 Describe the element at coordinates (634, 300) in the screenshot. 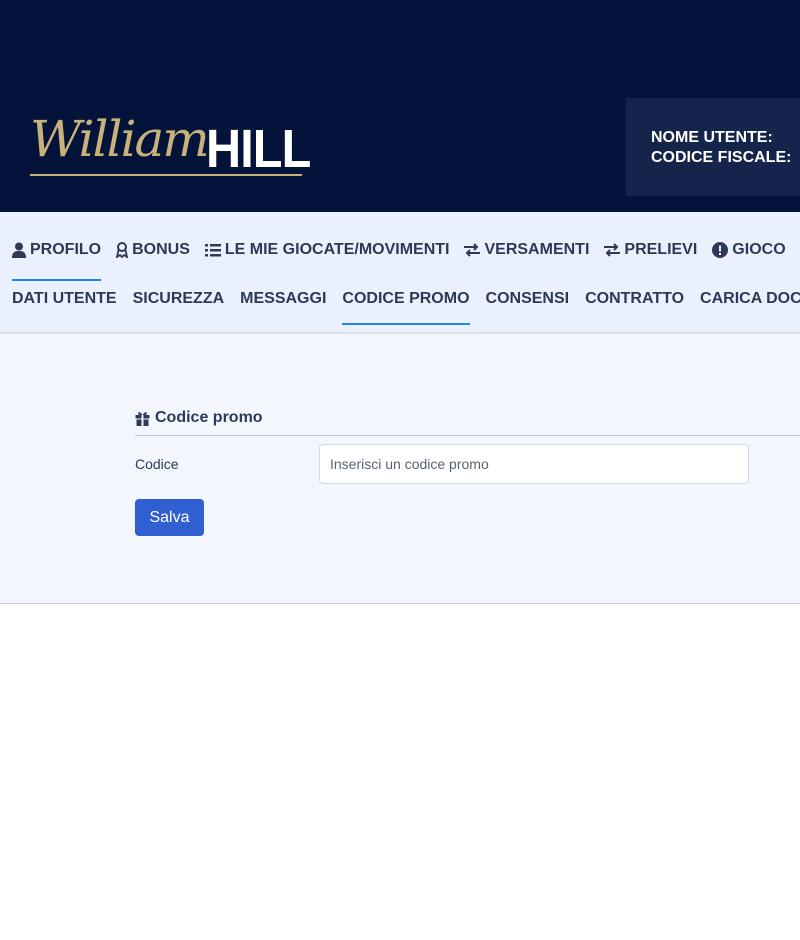

I see `subtab-contratto: CONTRATTO` at that location.